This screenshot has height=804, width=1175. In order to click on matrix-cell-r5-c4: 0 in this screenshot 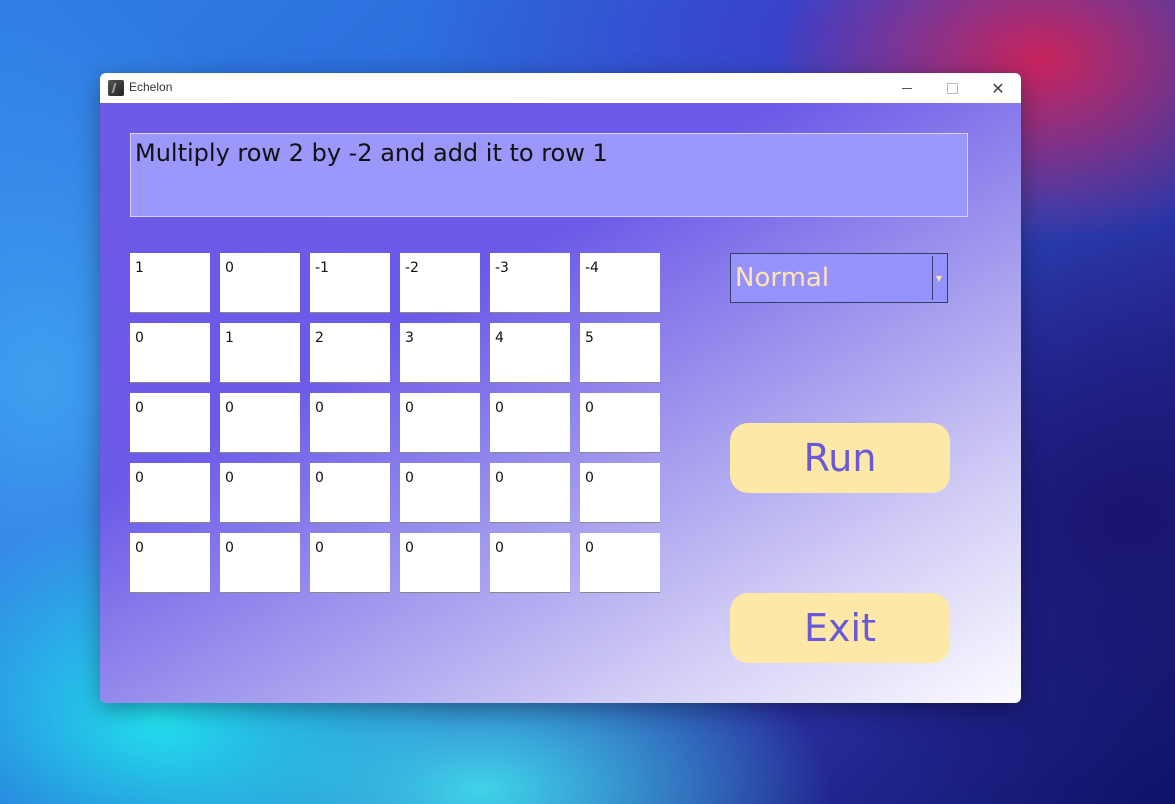, I will do `click(440, 563)`.